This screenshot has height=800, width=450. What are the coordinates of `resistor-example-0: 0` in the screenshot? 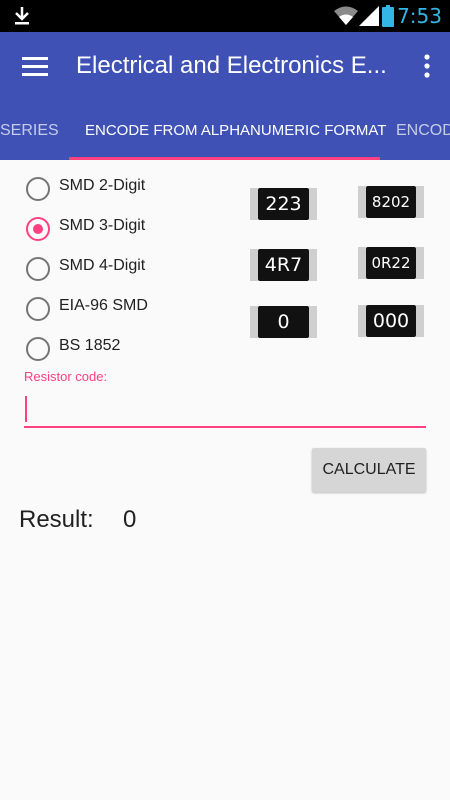 It's located at (283, 322).